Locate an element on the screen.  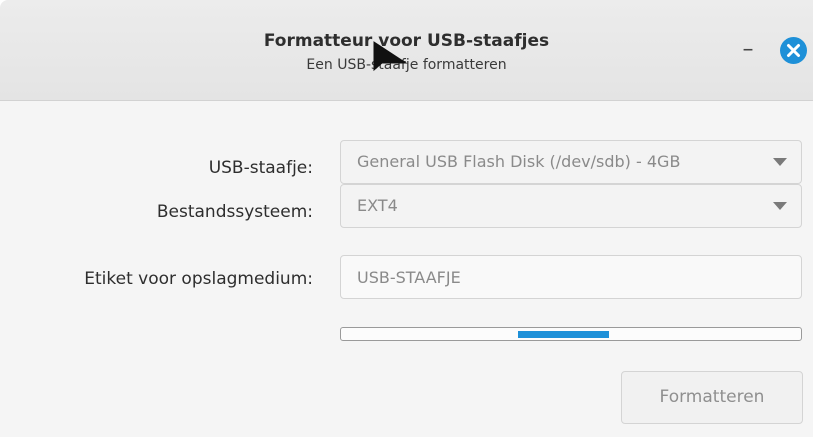
usb-device-dropdown: General USB Flash Disk (/dev/sdb) - 4GB is located at coordinates (571, 162).